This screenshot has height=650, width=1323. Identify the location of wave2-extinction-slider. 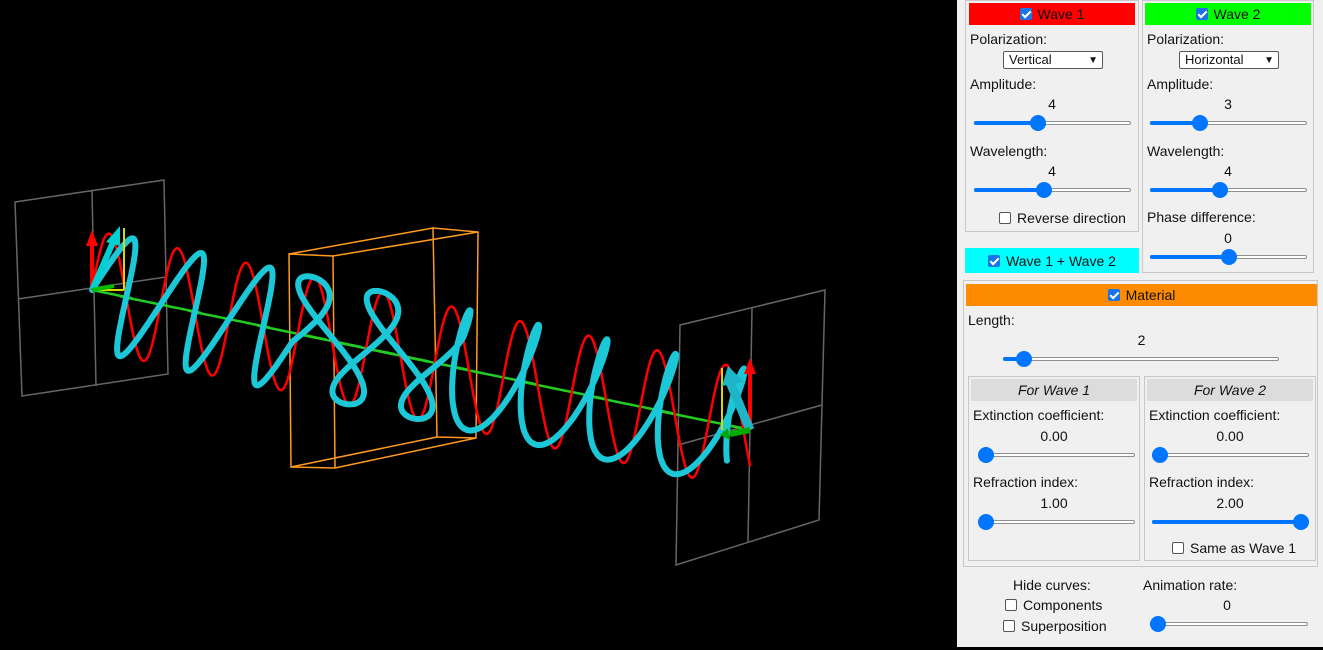
(1230, 455).